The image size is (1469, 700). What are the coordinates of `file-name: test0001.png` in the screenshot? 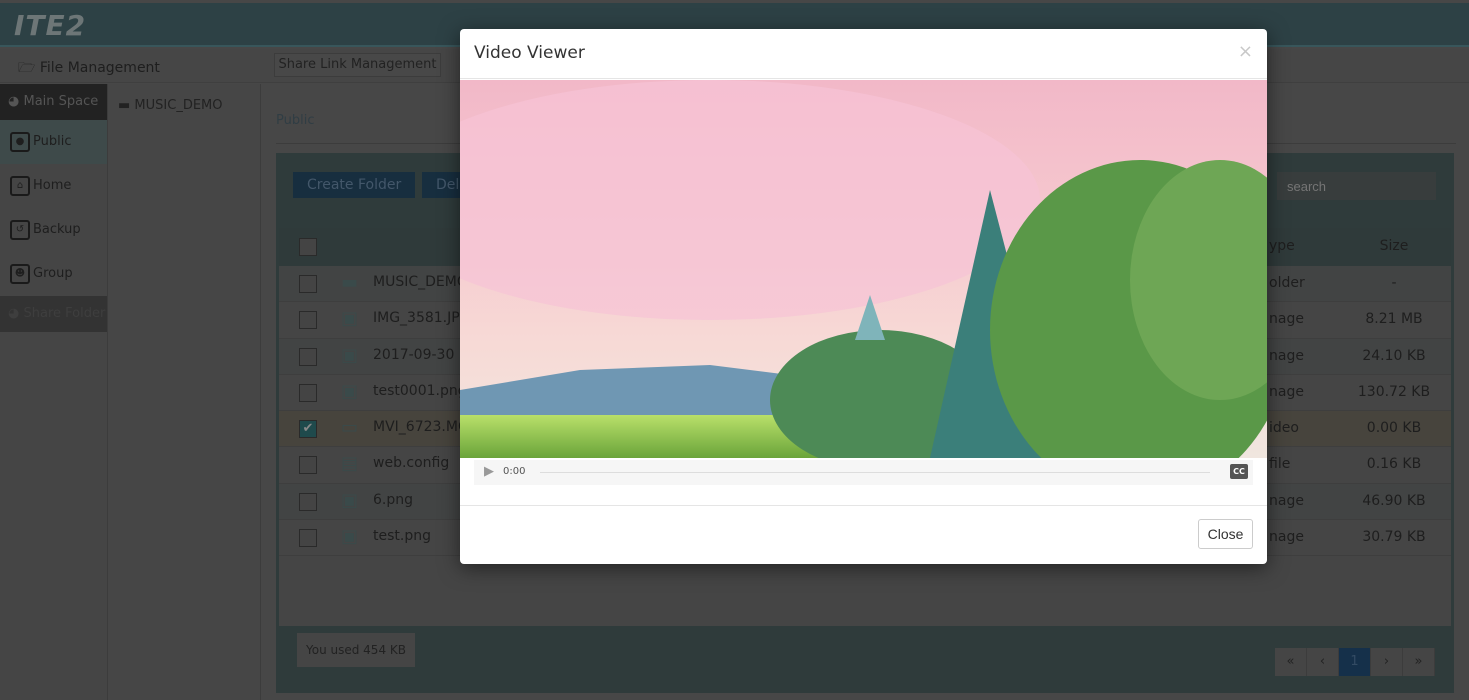 It's located at (420, 391).